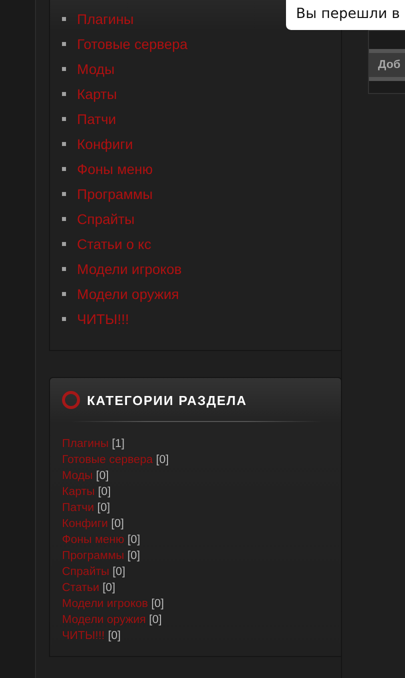  What do you see at coordinates (106, 218) in the screenshot?
I see `menu-link: Спрайты` at bounding box center [106, 218].